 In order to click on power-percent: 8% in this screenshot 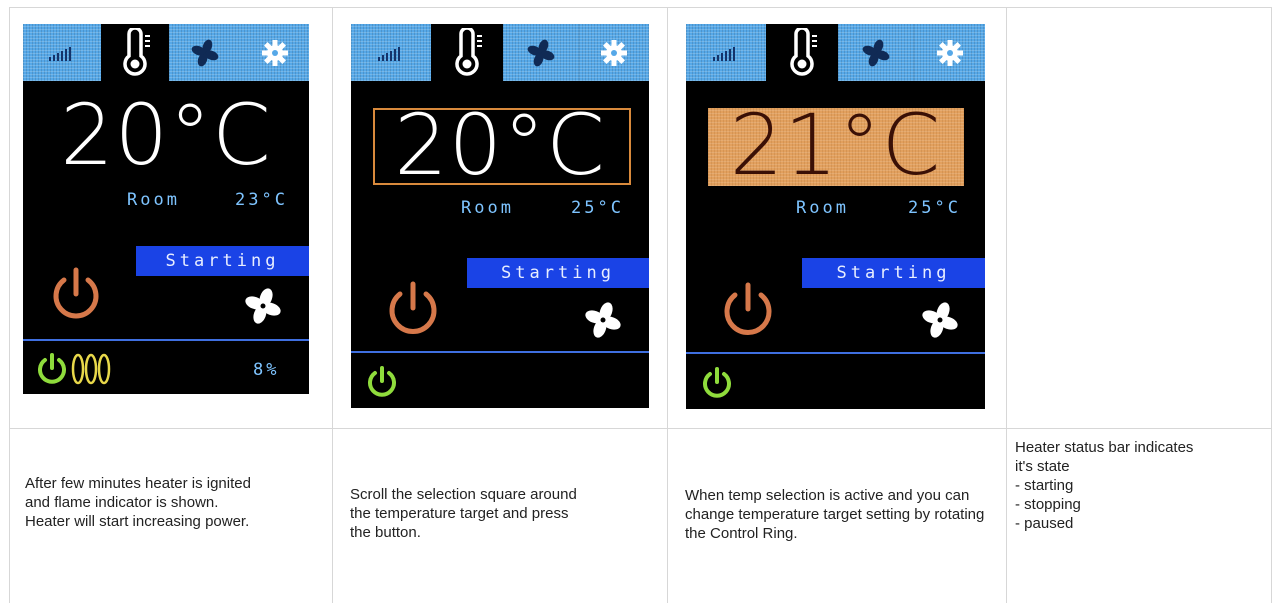, I will do `click(266, 370)`.